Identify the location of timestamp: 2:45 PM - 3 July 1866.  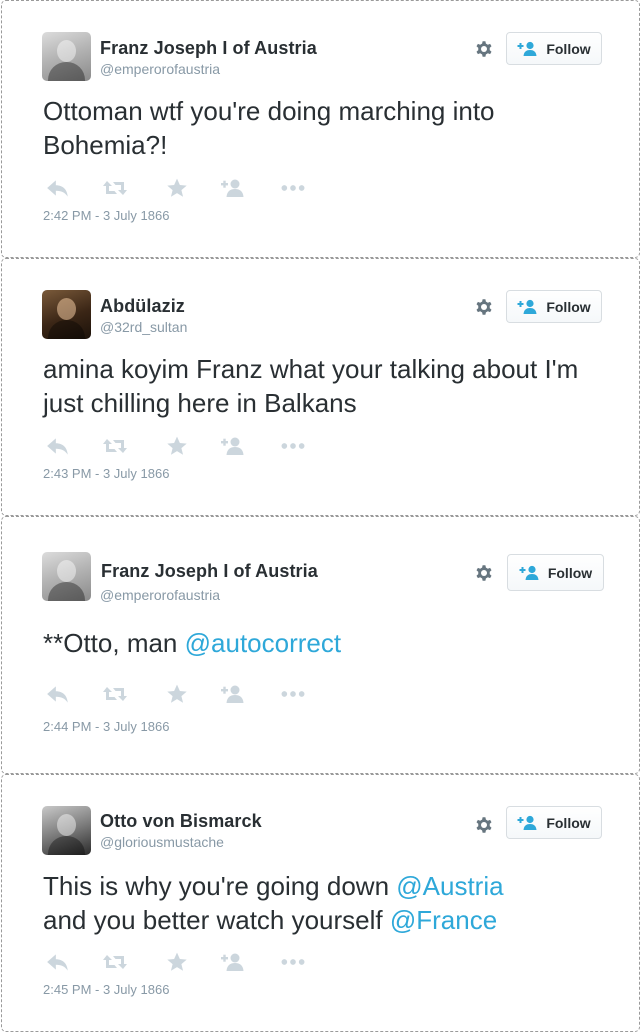
(106, 989).